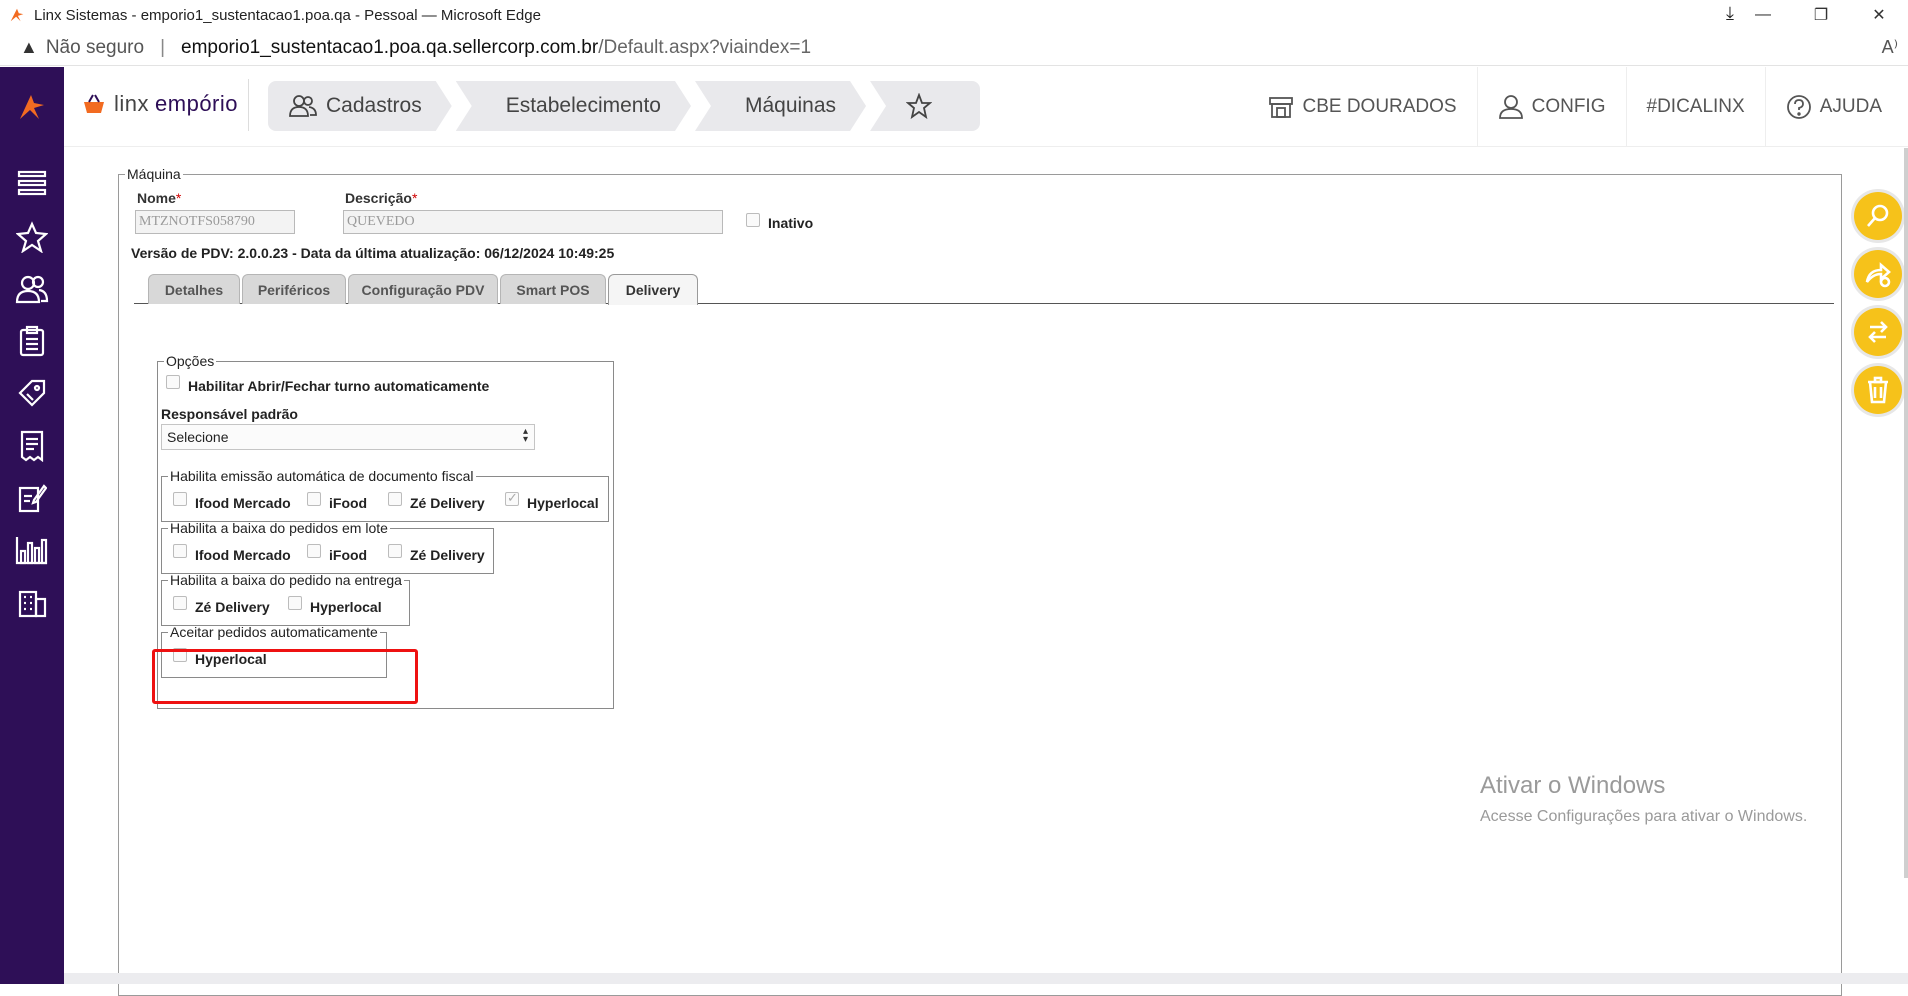  I want to click on lote-ifood-mercado-checkbox, so click(180, 551).